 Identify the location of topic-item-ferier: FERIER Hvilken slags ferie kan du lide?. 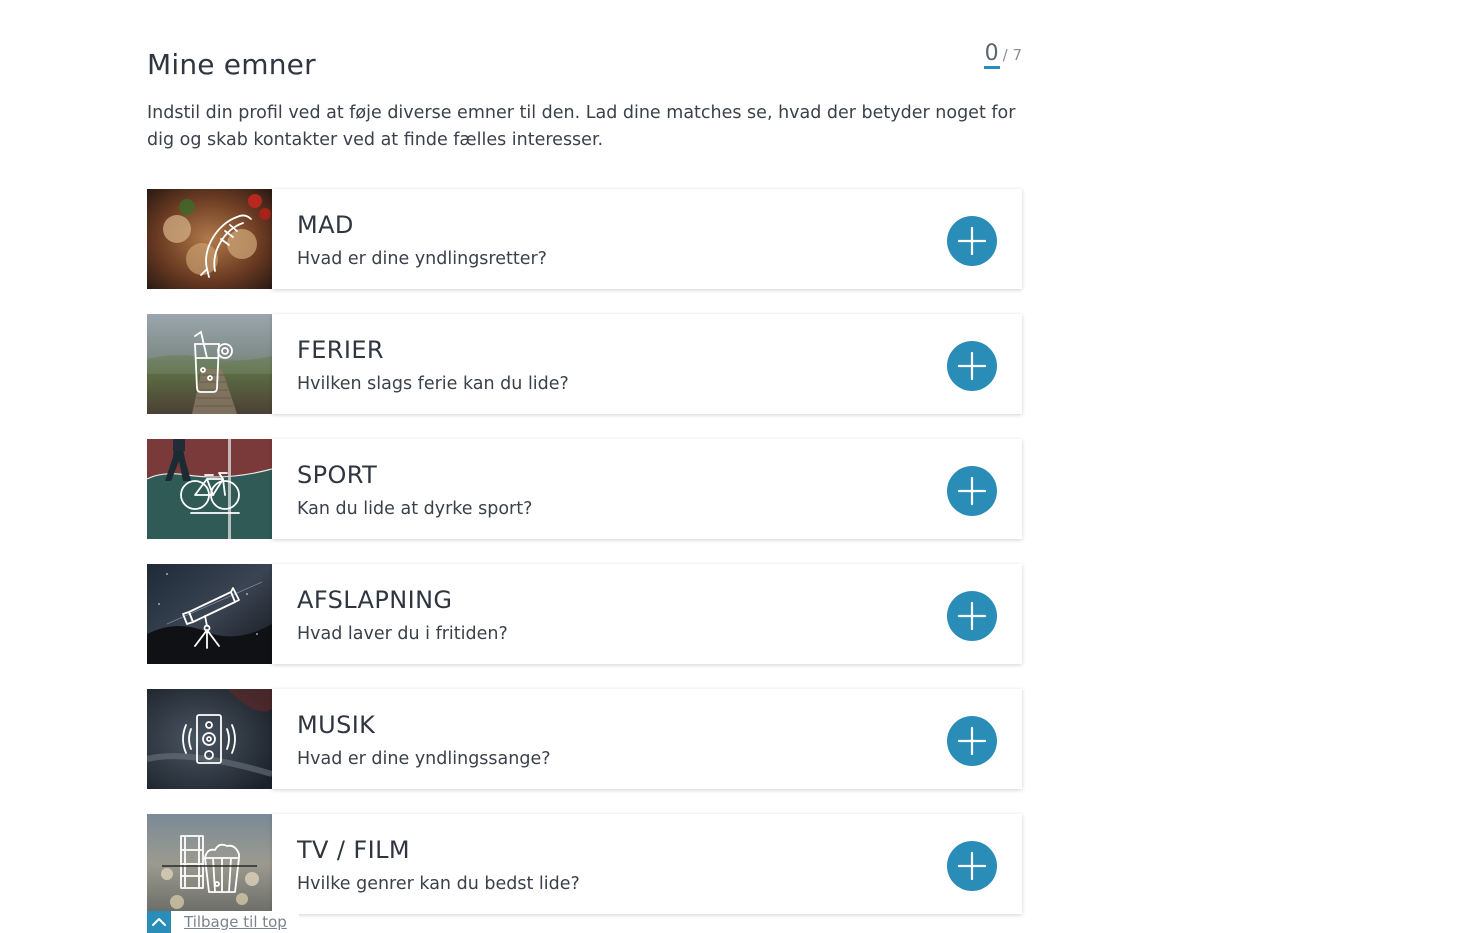
(584, 364).